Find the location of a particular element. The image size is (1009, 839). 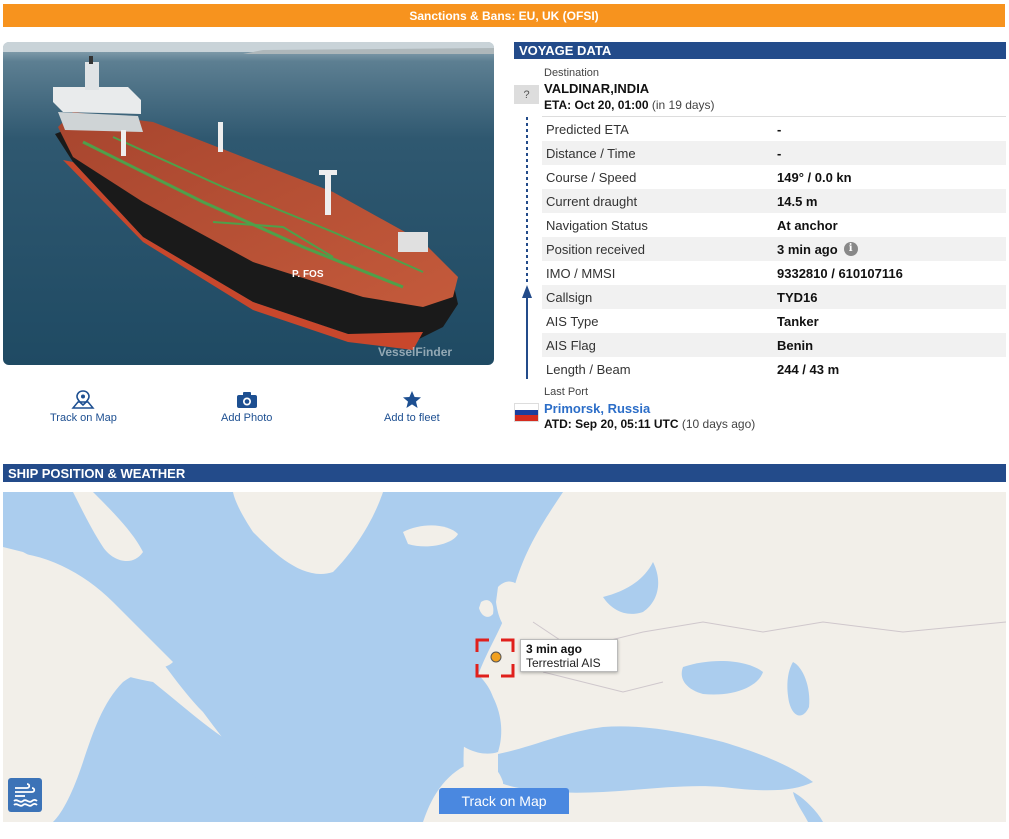

destination-value: VALDINAR,INDIA is located at coordinates (597, 88).